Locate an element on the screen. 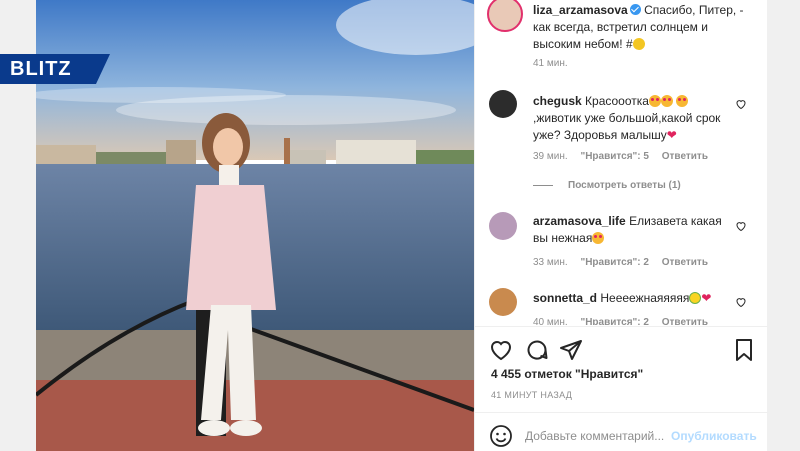 Image resolution: width=800 pixels, height=451 pixels. comment-username: chegusk is located at coordinates (557, 101).